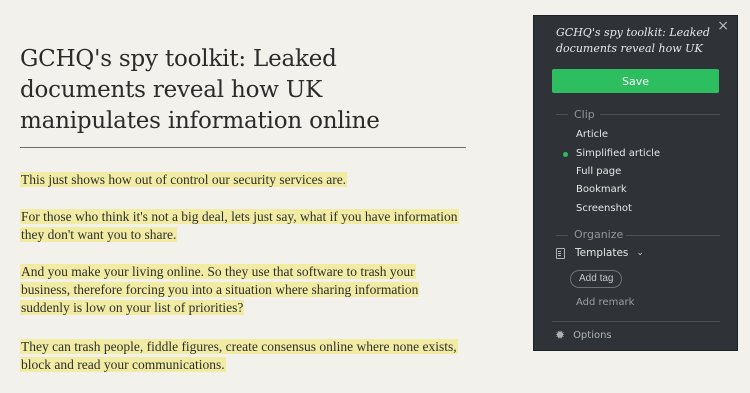 The width and height of the screenshot is (750, 393). I want to click on templates-label: Templates, so click(602, 253).